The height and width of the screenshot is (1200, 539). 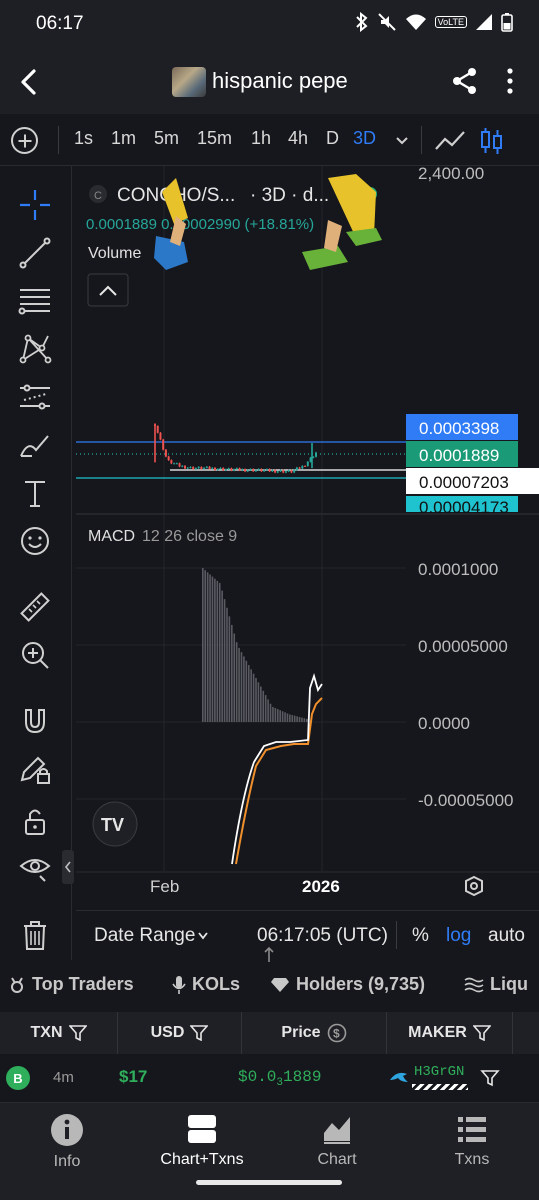 I want to click on tab-top-traders: Top Traders, so click(x=71, y=984).